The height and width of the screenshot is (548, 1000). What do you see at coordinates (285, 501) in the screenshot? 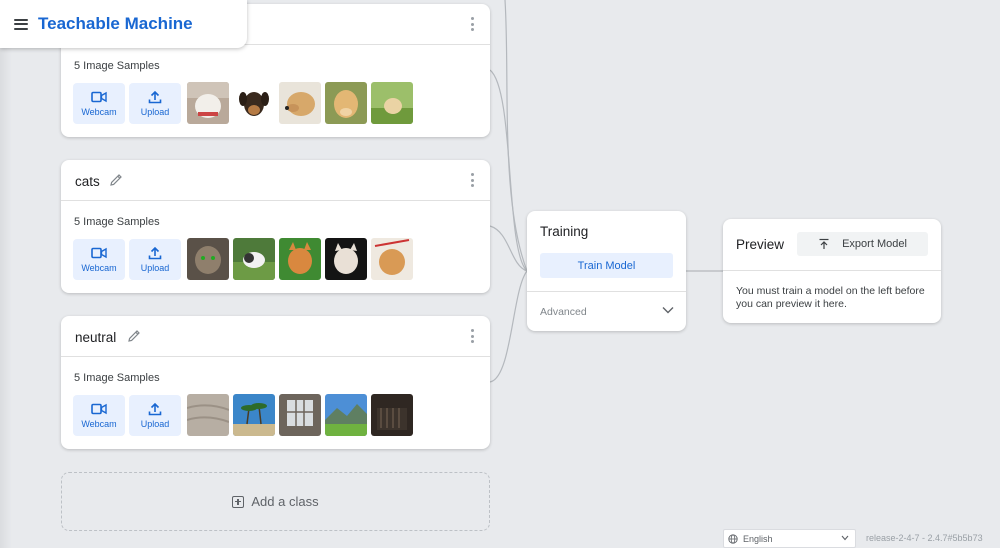
I see `add-class-label: Add a class` at bounding box center [285, 501].